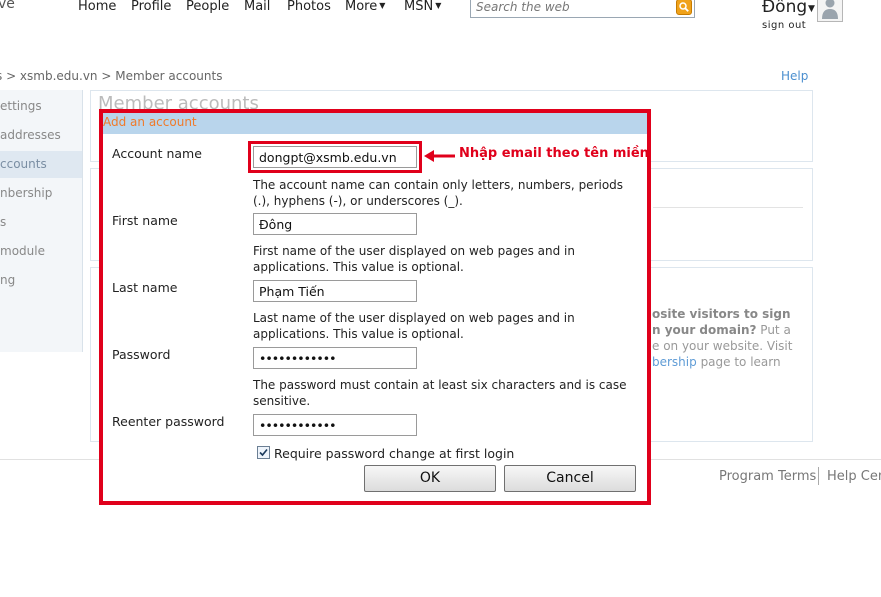 Image resolution: width=881 pixels, height=597 pixels. I want to click on search-icon, so click(684, 7).